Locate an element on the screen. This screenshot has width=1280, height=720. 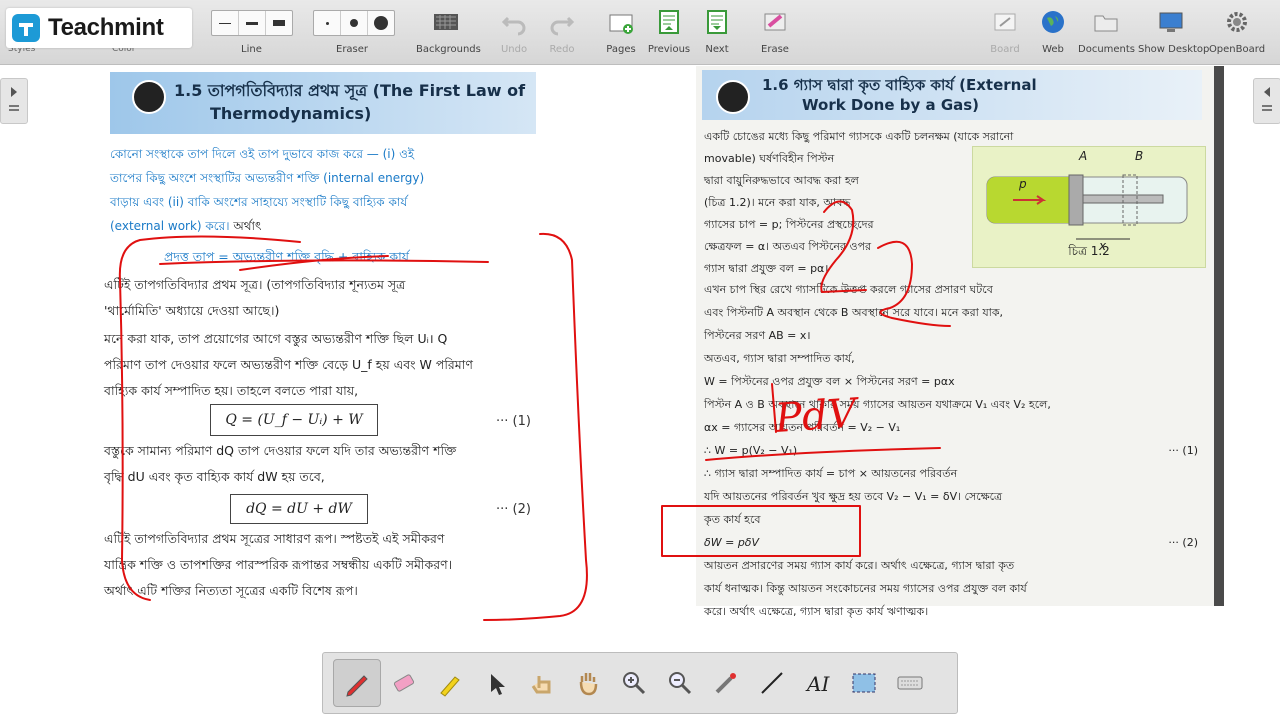
globe-icon is located at coordinates (1053, 22).